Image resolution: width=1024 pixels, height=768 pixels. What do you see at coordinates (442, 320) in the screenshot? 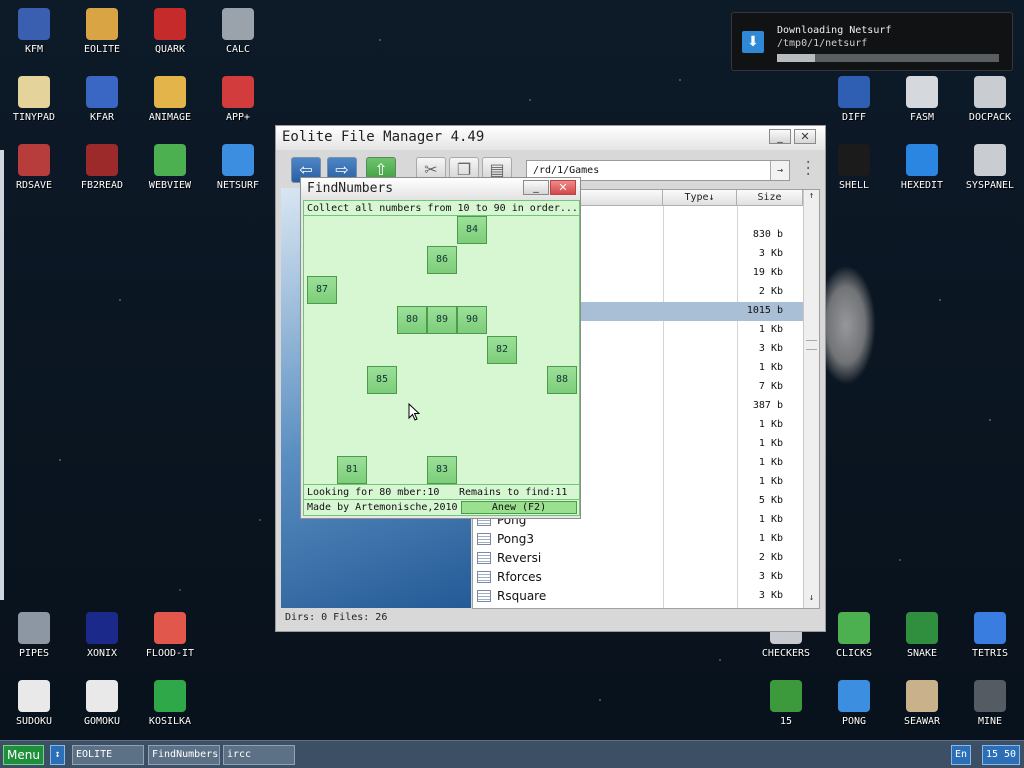
I see `number-tile: 89` at bounding box center [442, 320].